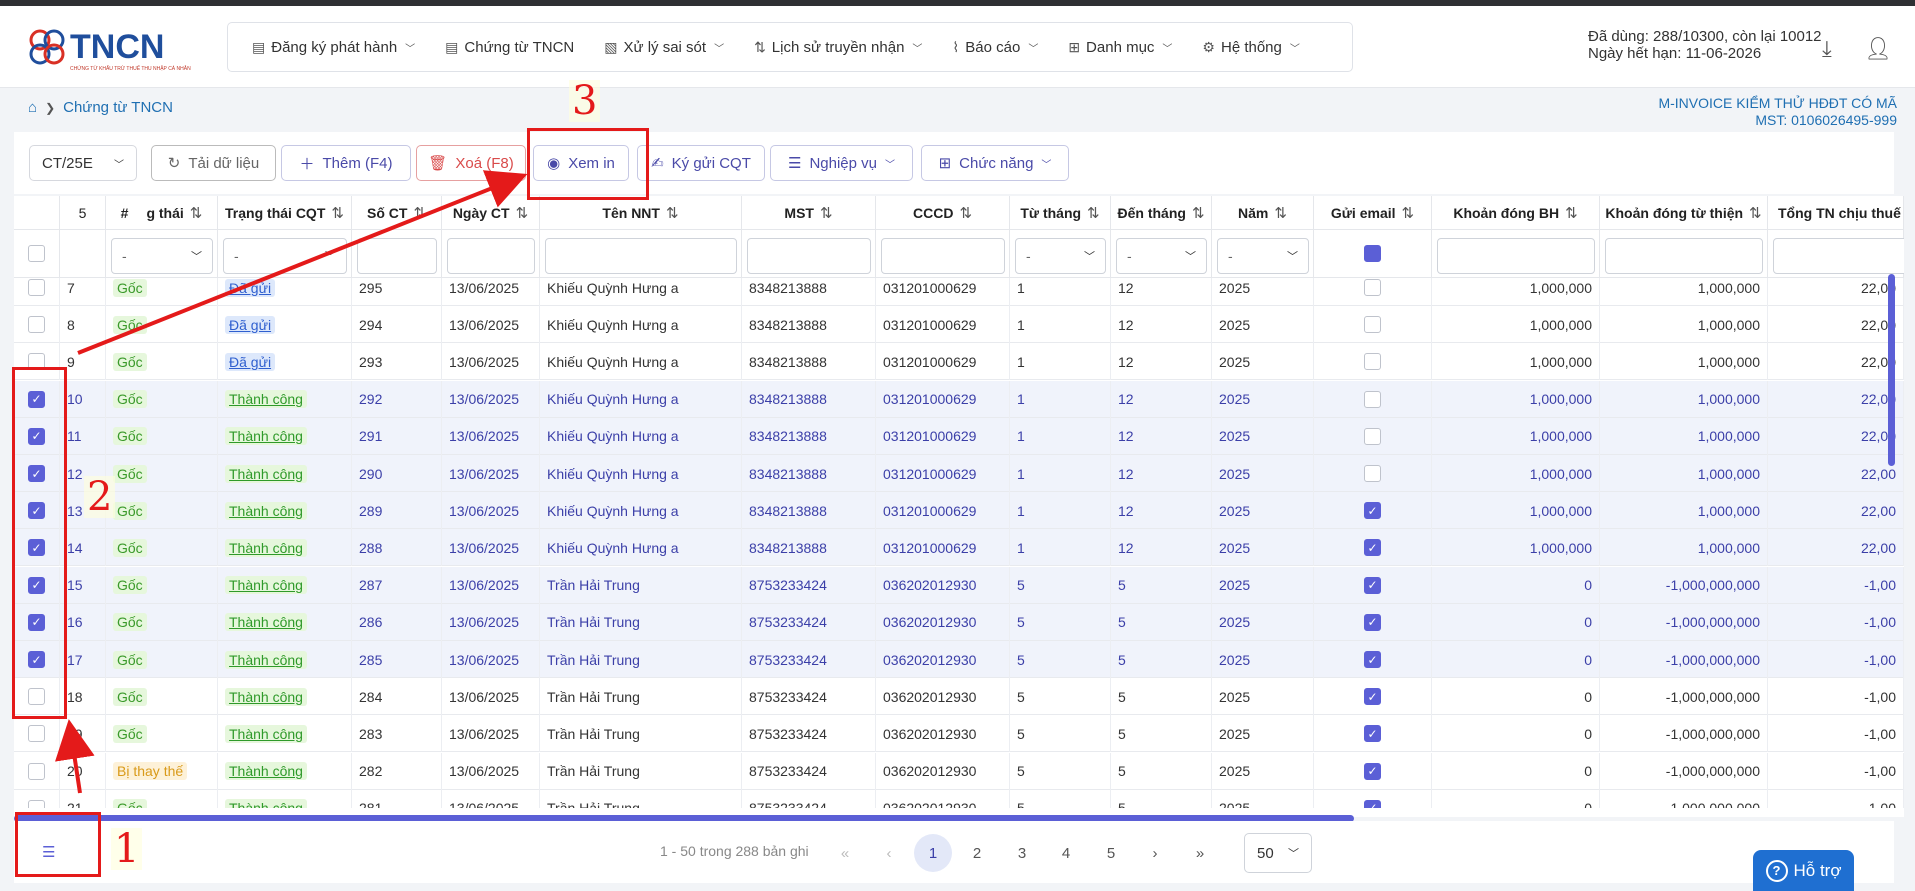 The height and width of the screenshot is (891, 1915). I want to click on header-tu-thang: Từ tháng ⇅, so click(1060, 213).